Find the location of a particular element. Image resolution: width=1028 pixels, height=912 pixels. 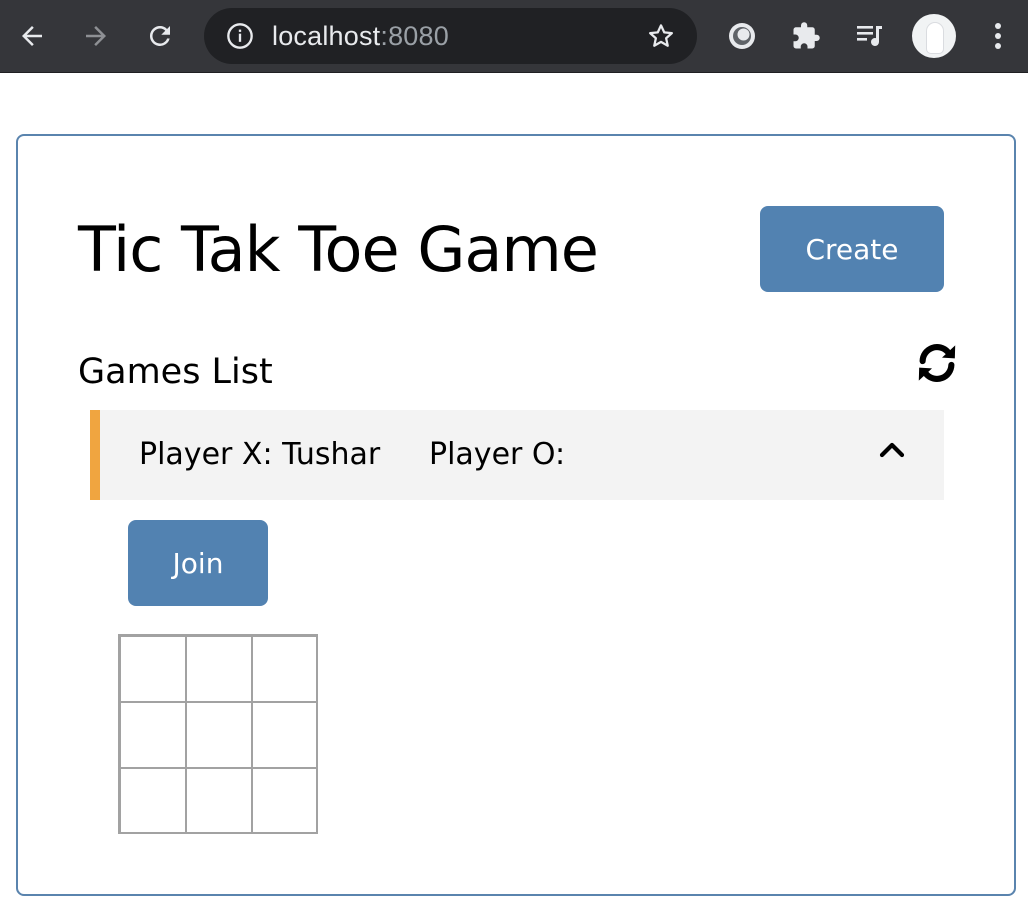

browser-menu-button is located at coordinates (998, 36).